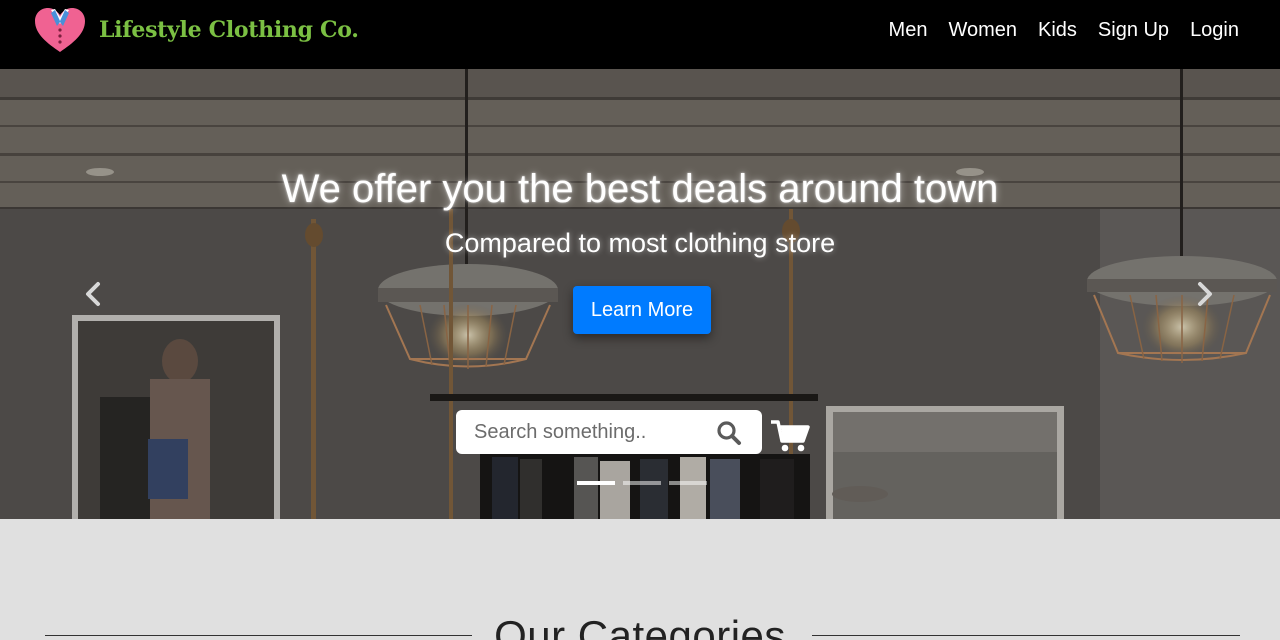  I want to click on nav-links: Men Women Kids Sign Up Login, so click(1053, 30).